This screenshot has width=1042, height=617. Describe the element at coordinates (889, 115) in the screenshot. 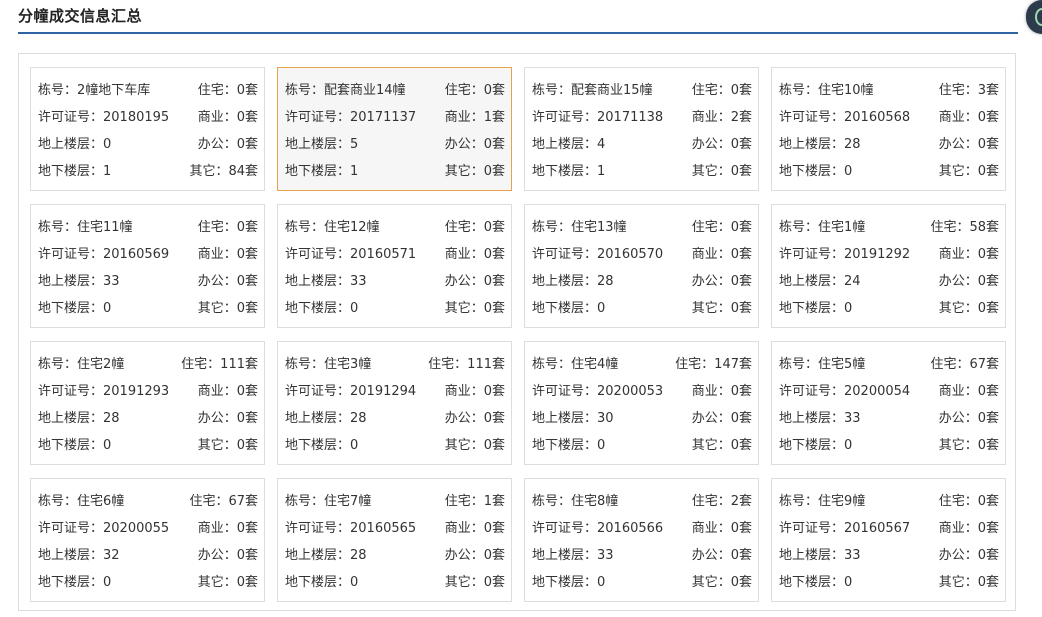

I see `card-row: 许可证号：20160568 商业：0套` at that location.